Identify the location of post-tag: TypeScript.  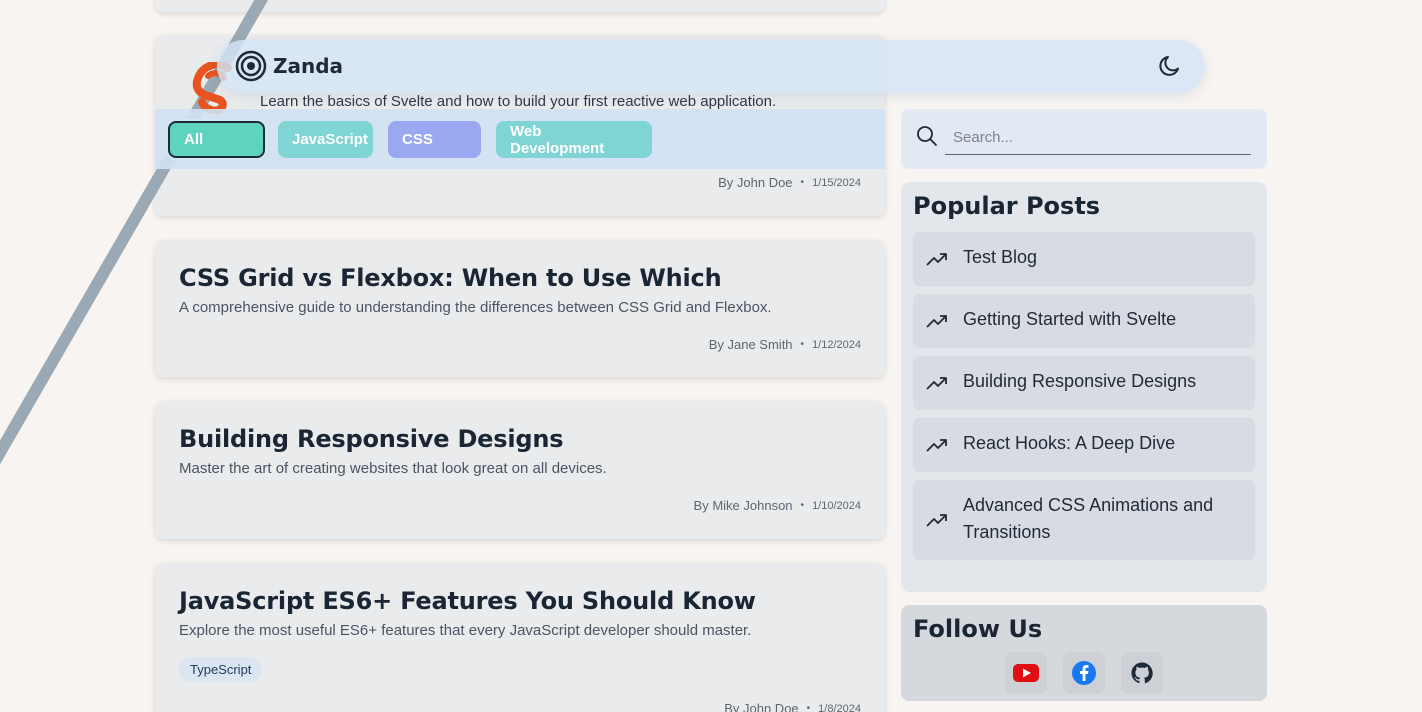
(221, 669).